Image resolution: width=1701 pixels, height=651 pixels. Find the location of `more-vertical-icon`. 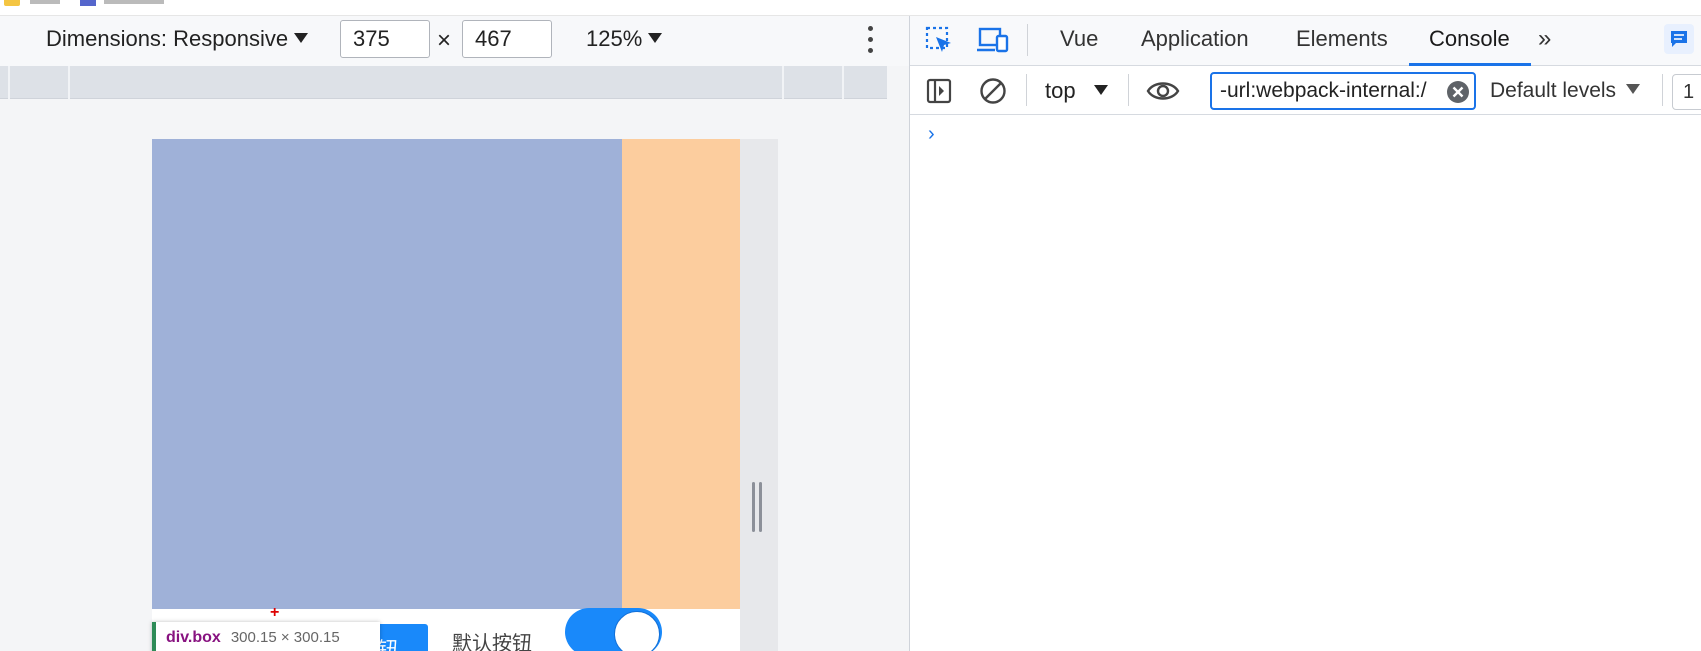

more-vertical-icon is located at coordinates (870, 40).